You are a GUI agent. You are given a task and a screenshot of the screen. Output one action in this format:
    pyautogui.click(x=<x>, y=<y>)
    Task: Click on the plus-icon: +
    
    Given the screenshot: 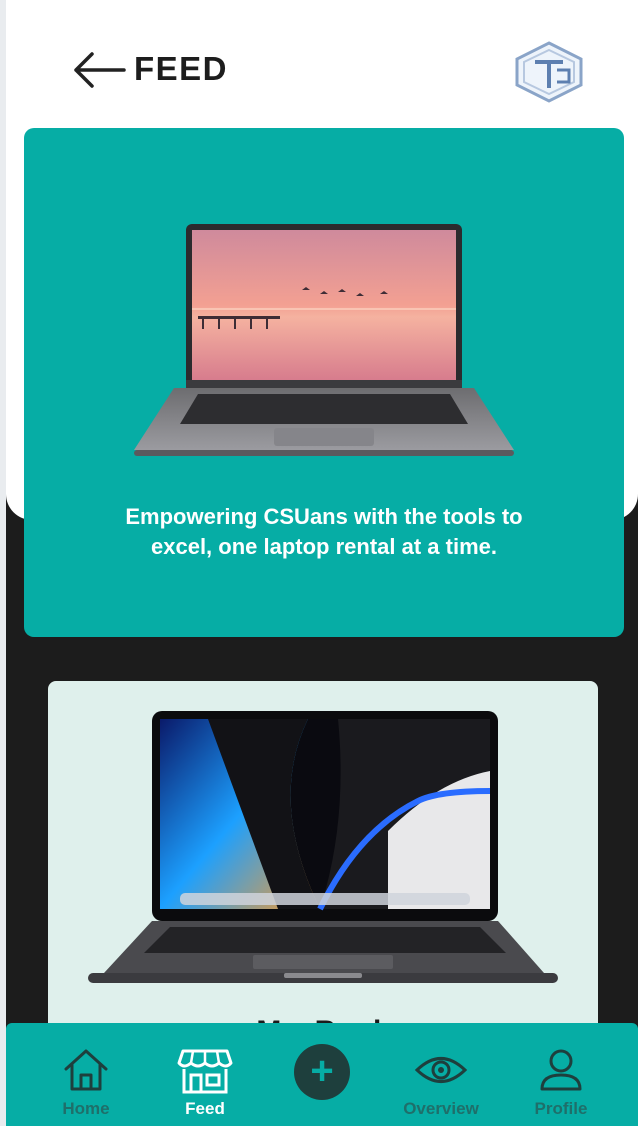 What is the action you would take?
    pyautogui.click(x=322, y=1071)
    